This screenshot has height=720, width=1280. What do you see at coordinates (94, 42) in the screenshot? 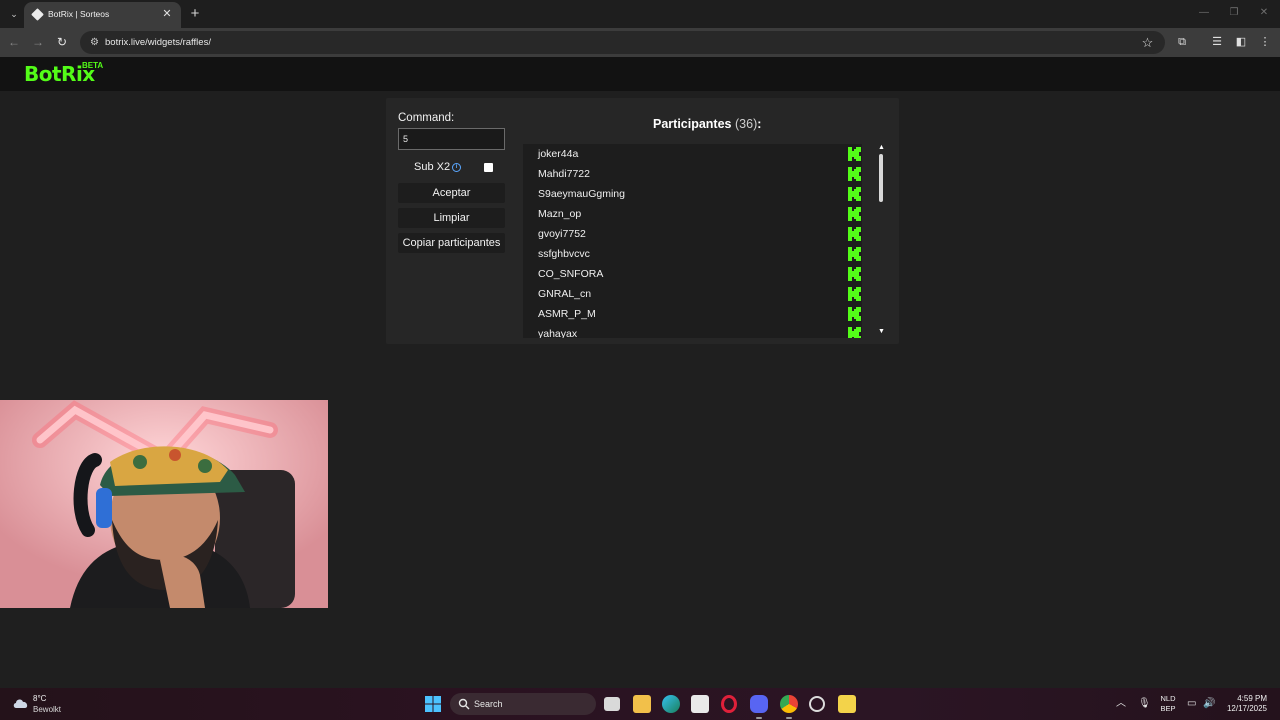
I see `site-info-icon: ⚙` at bounding box center [94, 42].